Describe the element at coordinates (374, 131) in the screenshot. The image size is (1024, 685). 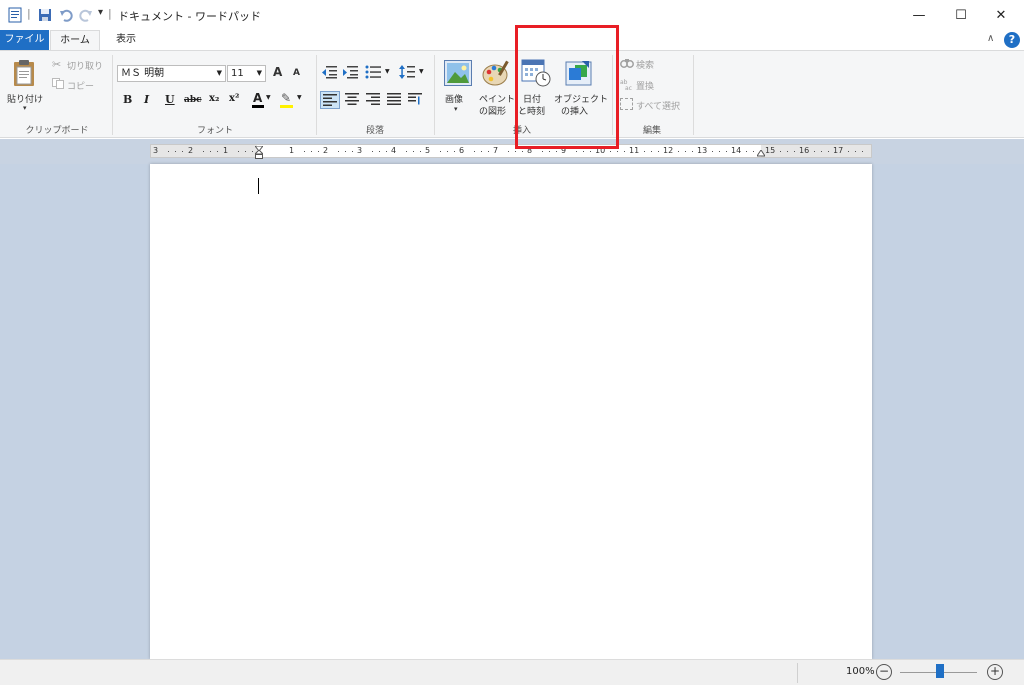
I see `paragraph-group-label: 段落` at that location.